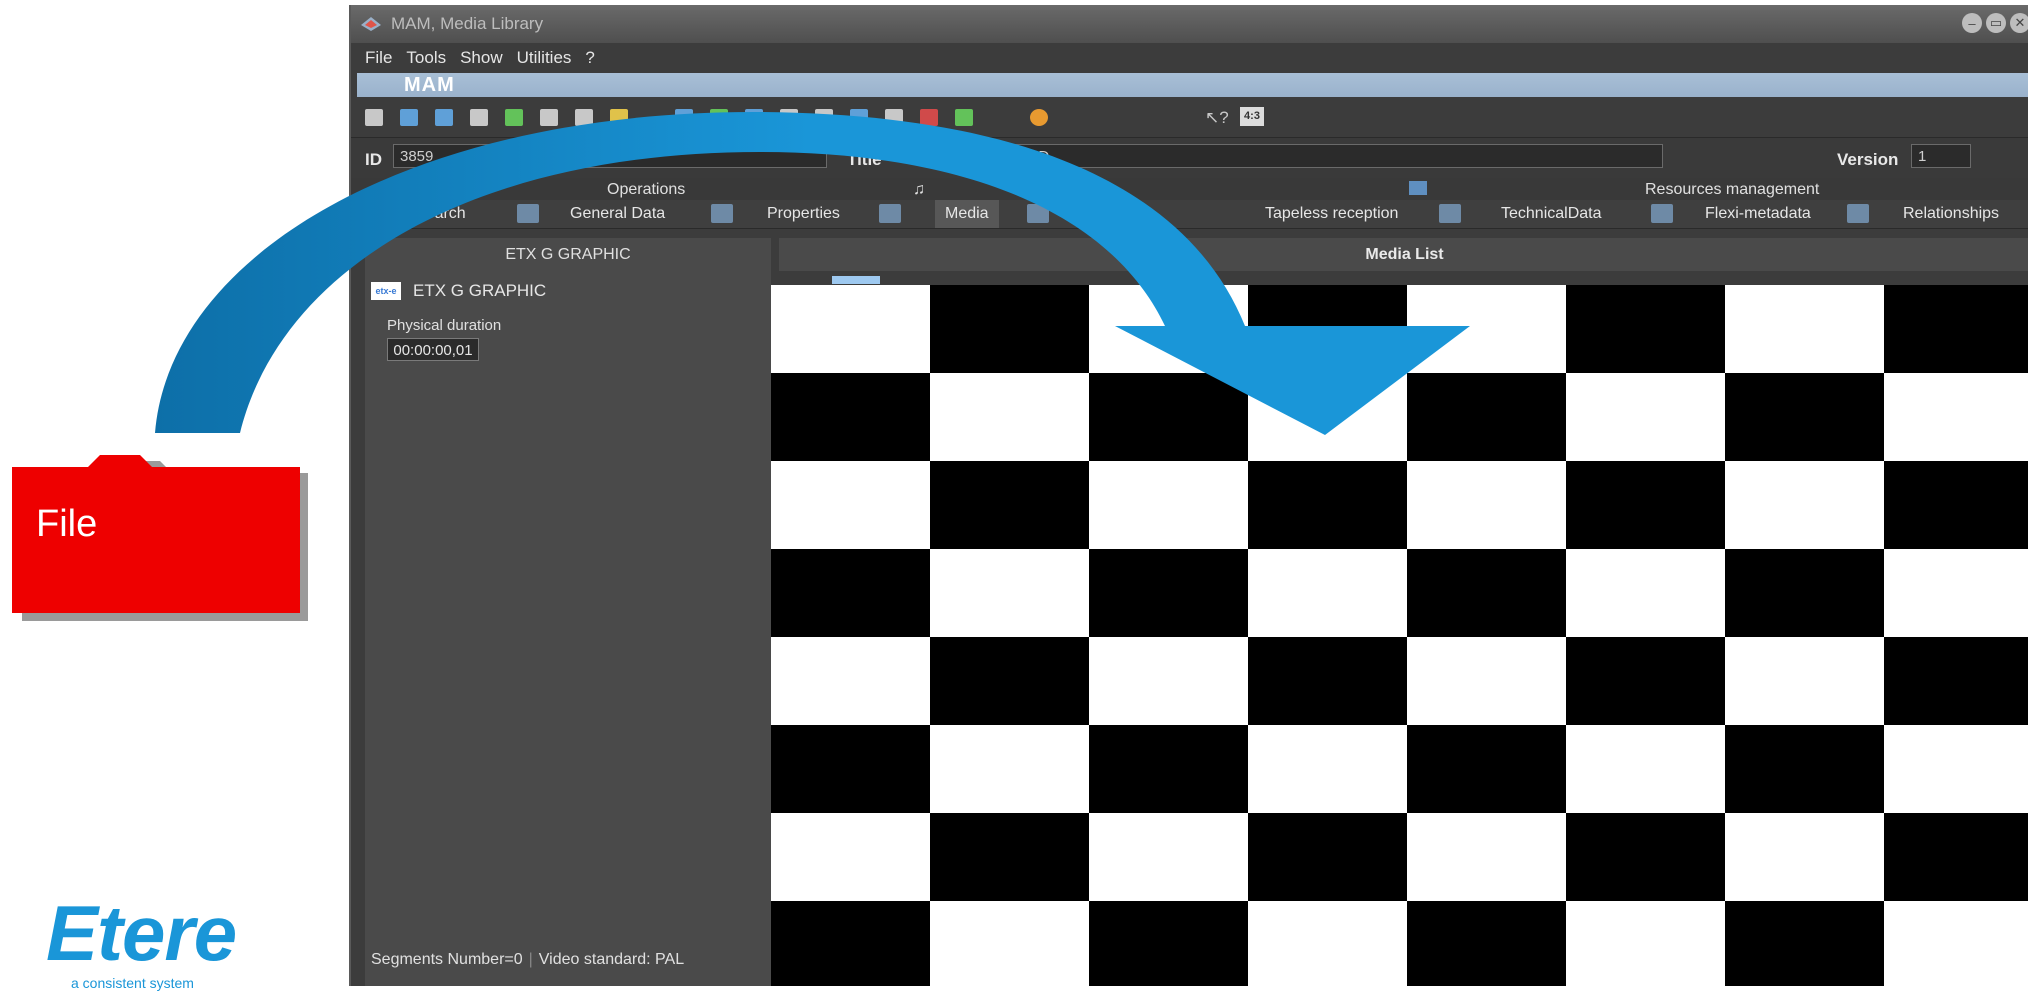 Image resolution: width=2028 pixels, height=991 pixels. I want to click on segment-item: etx-e ETX G GRAPHIC, so click(458, 291).